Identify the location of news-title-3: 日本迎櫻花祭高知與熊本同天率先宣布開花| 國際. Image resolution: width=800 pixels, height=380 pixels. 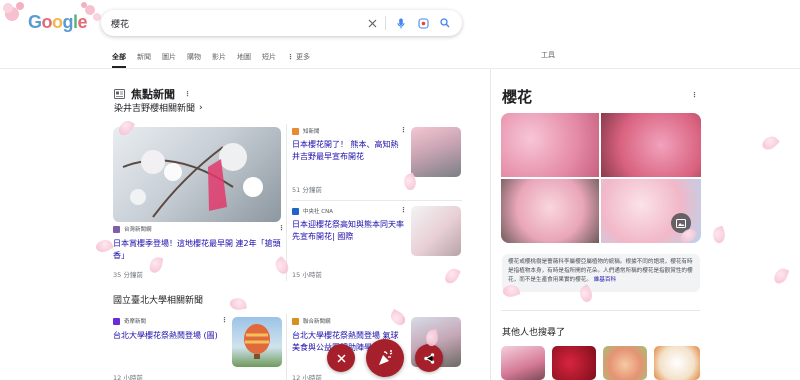
(349, 231).